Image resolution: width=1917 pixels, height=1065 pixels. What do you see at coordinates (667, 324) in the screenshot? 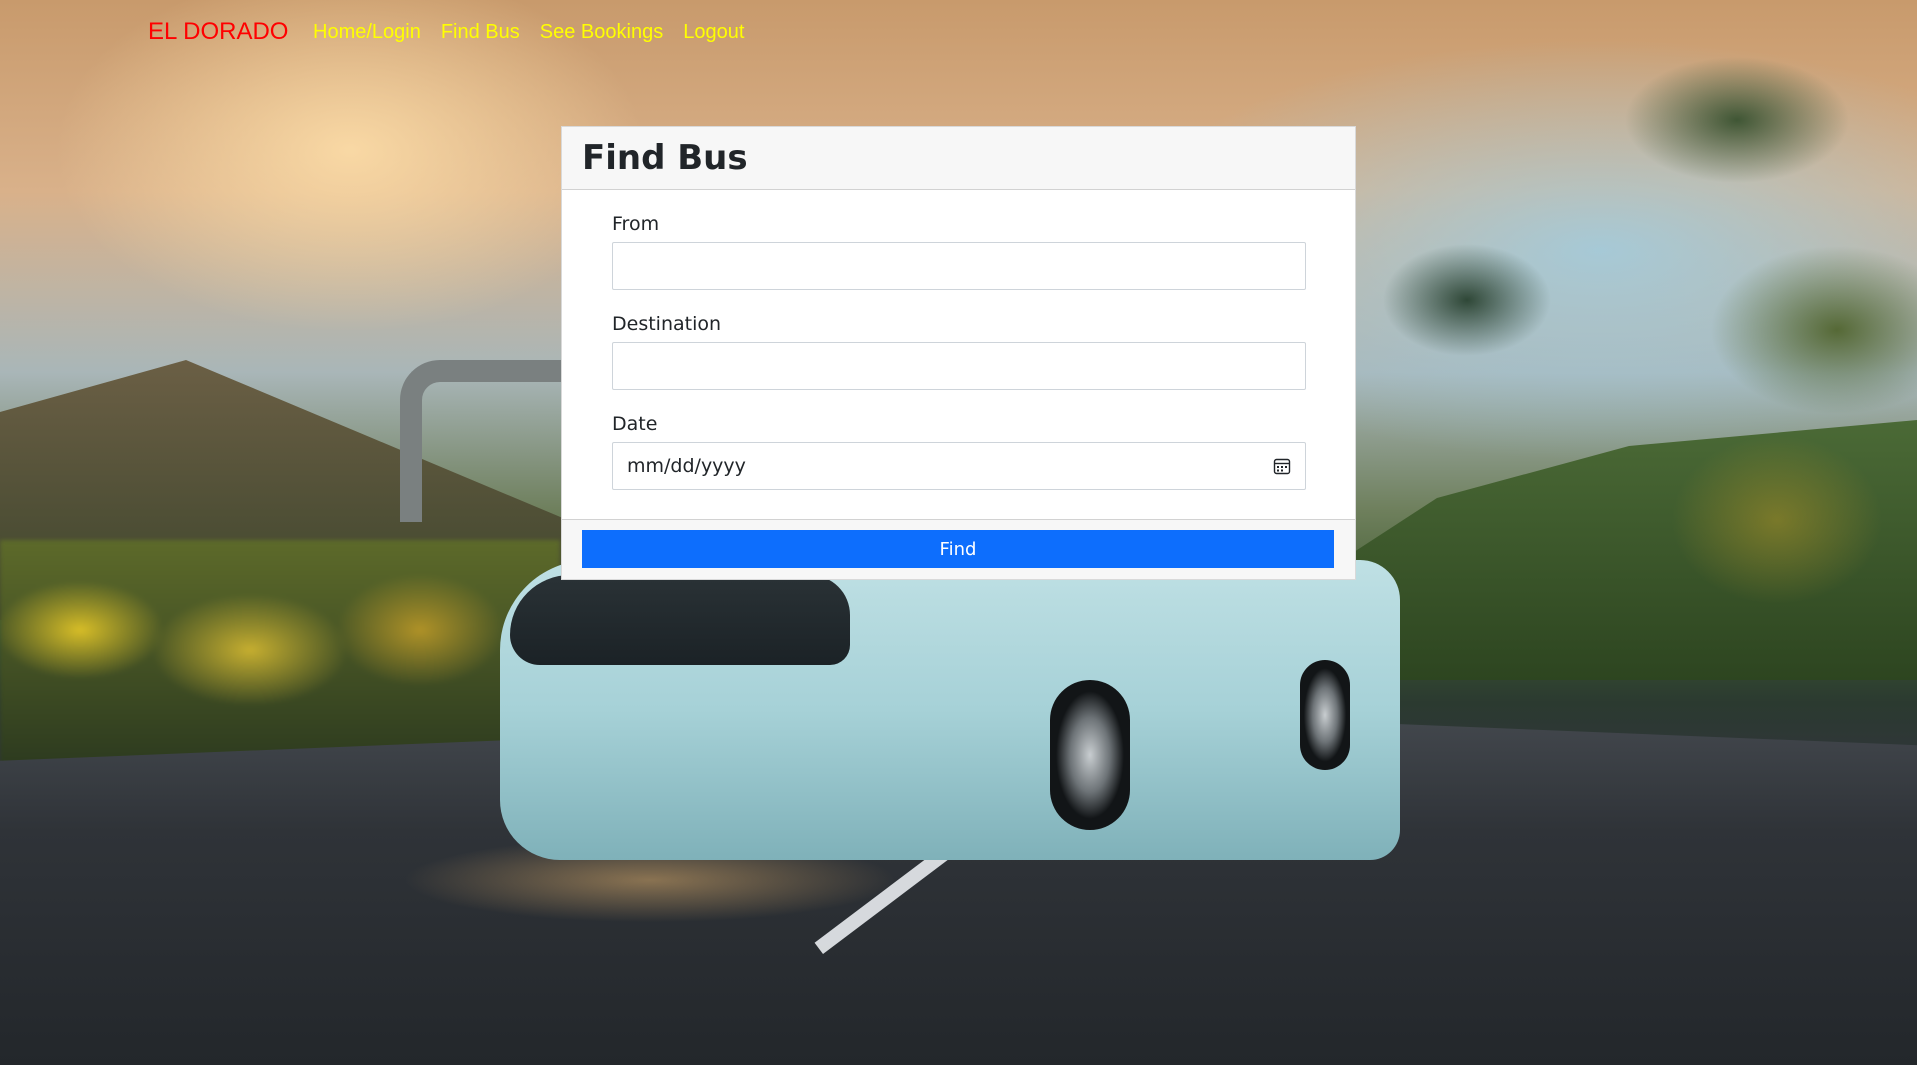
I see `destination-label: Destination` at bounding box center [667, 324].